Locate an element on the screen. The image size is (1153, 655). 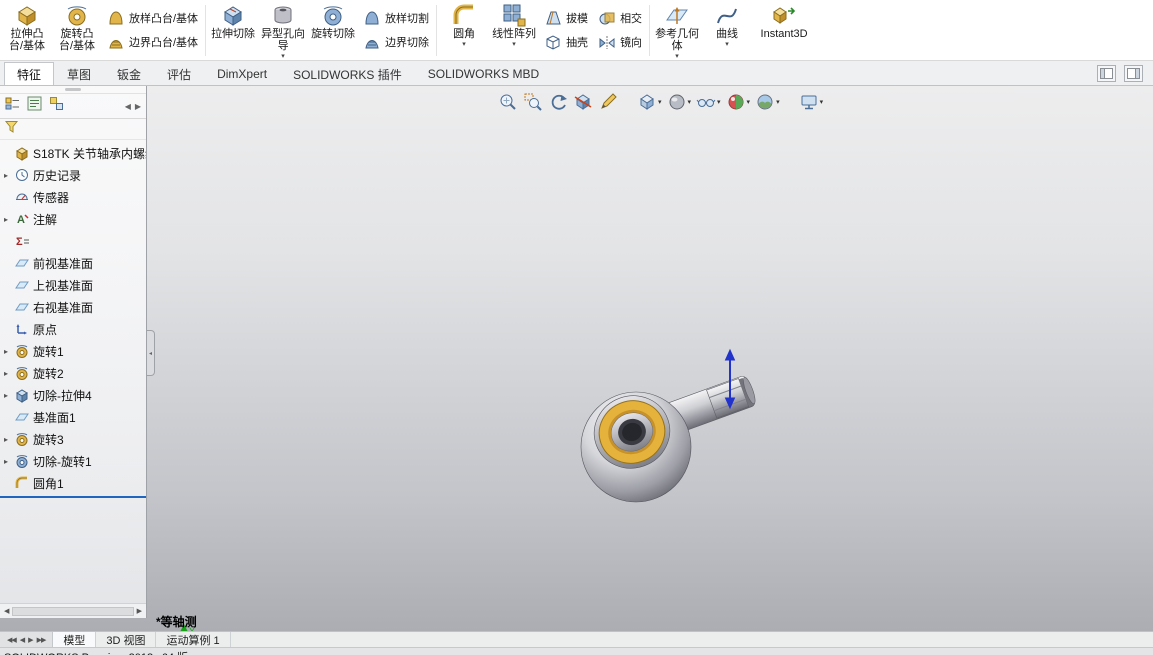
prev-tab-icon: ◀ is located at coordinates (22, 640).